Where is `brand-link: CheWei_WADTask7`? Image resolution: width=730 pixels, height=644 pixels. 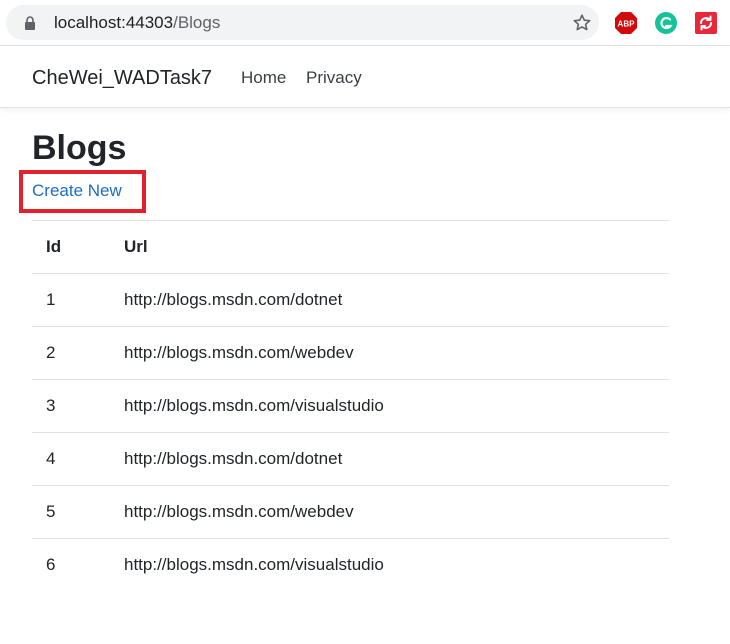
brand-link: CheWei_WADTask7 is located at coordinates (122, 78).